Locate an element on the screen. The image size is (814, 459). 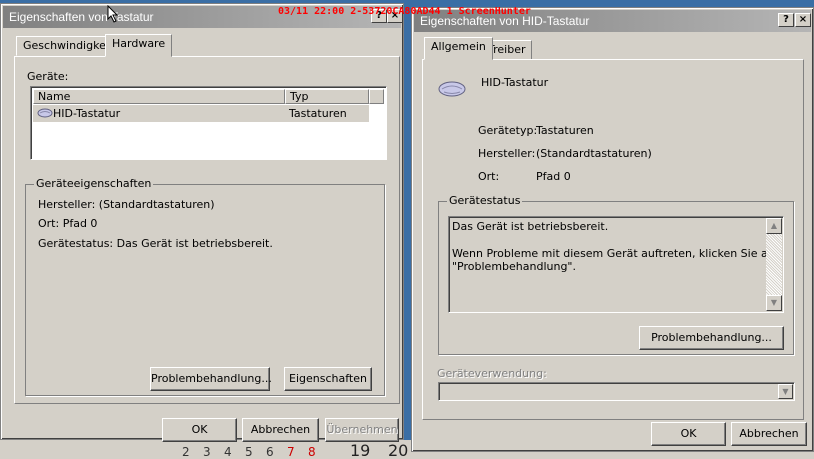
manufacturer-value: (Standardtastaturen) is located at coordinates (594, 153).